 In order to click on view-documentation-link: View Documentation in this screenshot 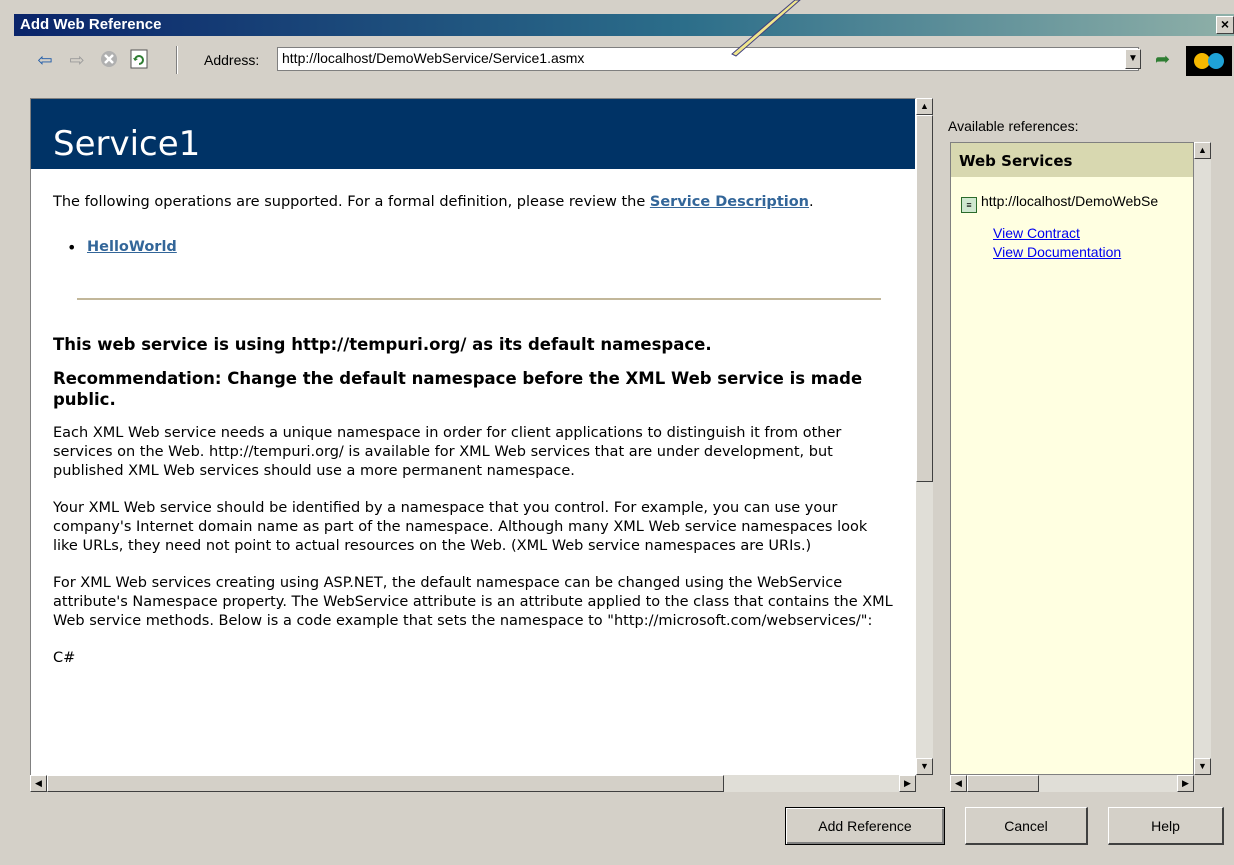, I will do `click(1057, 252)`.